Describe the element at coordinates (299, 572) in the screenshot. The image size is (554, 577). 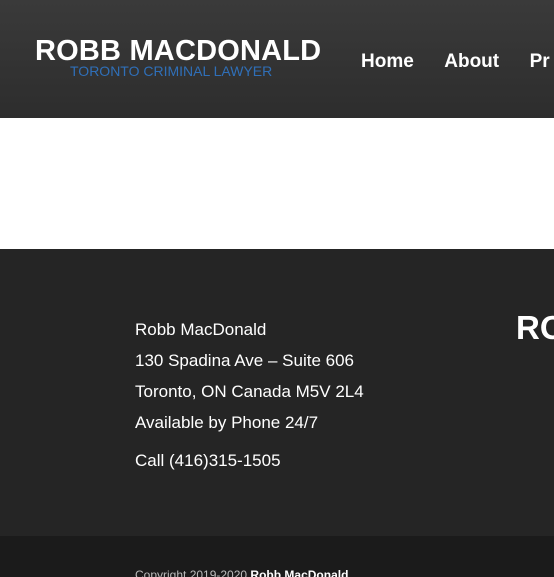
I see `copyright-owner: Robb MacDonald` at that location.